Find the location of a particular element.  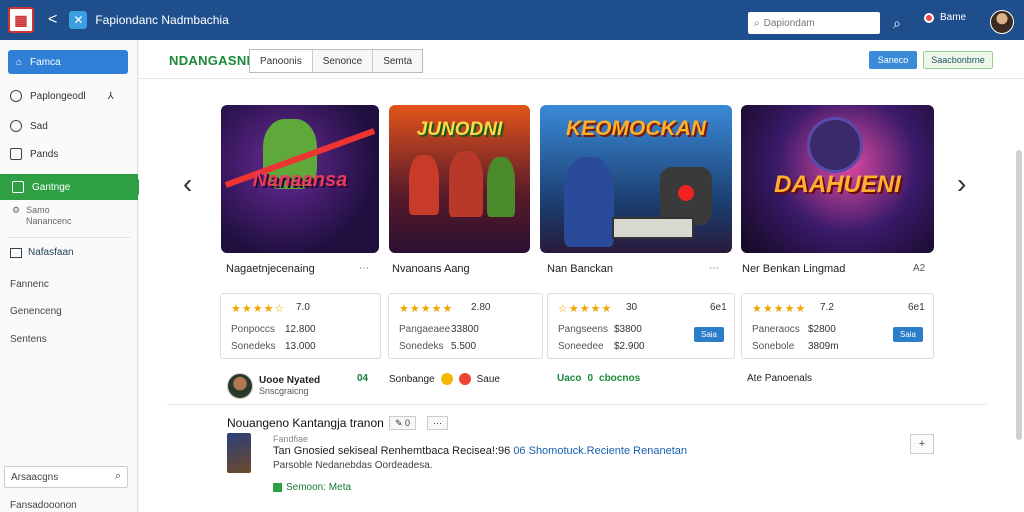

social-user-name: Uooe Nyated is located at coordinates (290, 380).